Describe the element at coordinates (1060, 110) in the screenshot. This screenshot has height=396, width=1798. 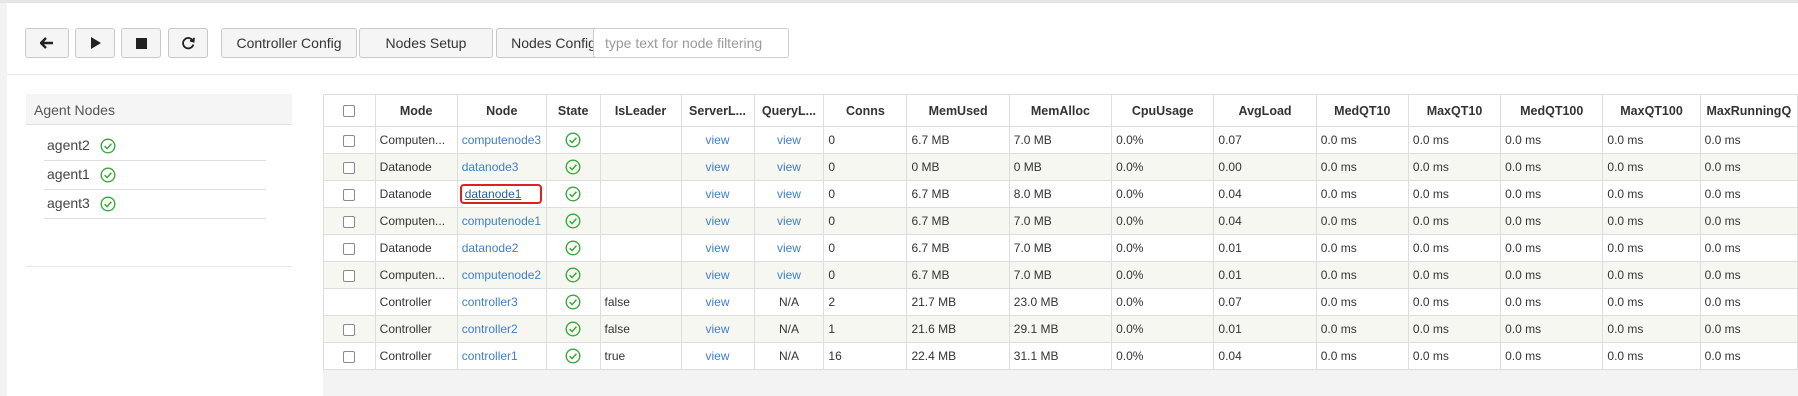
I see `column-header: MemAlloc` at that location.